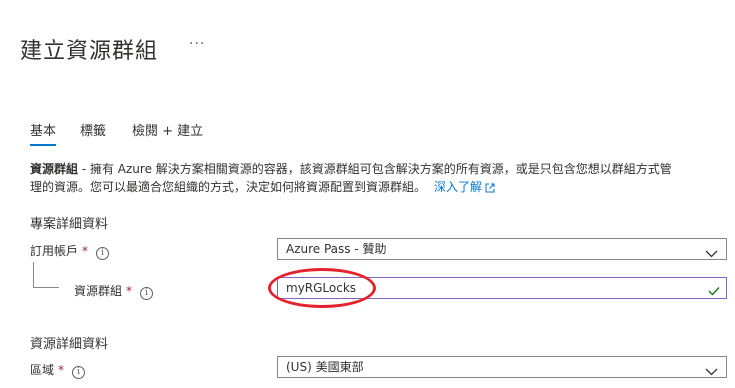  I want to click on region-dropdown: (US) 美國東部, so click(502, 367).